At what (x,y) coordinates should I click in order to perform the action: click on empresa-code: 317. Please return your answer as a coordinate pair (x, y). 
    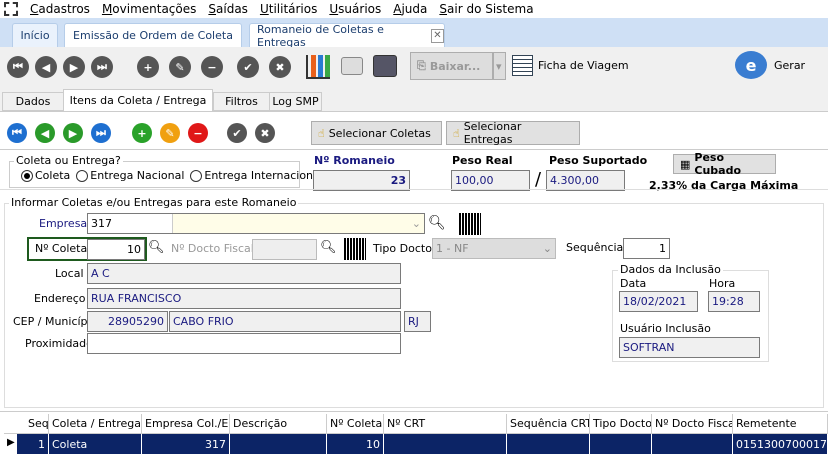
    Looking at the image, I should click on (130, 223).